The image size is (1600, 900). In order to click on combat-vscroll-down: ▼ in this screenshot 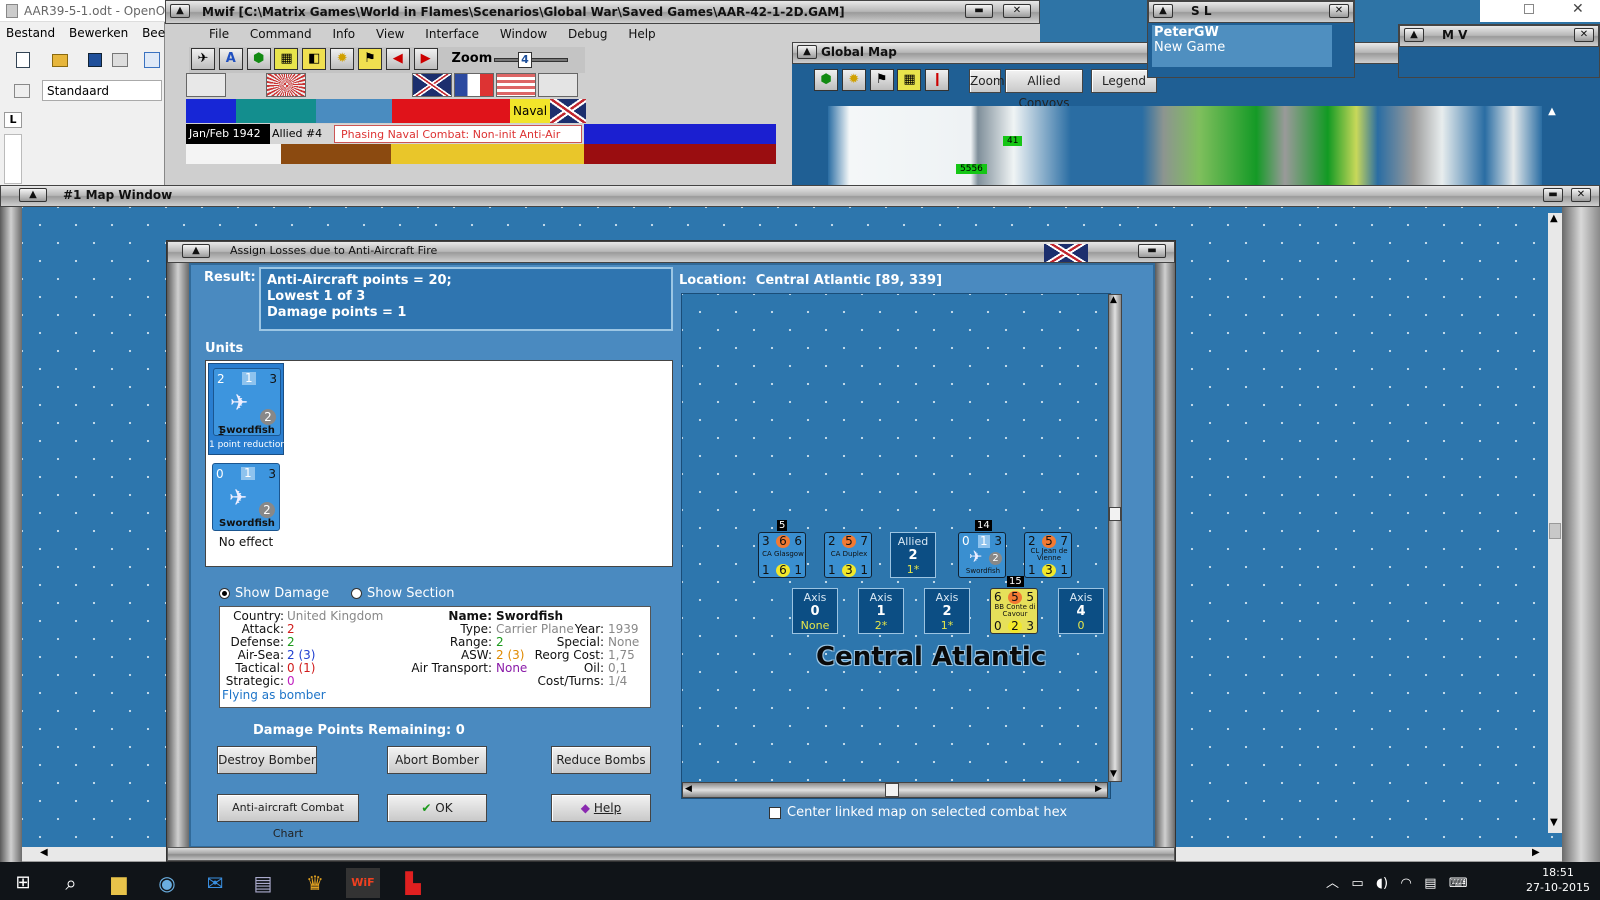, I will do `click(1113, 774)`.